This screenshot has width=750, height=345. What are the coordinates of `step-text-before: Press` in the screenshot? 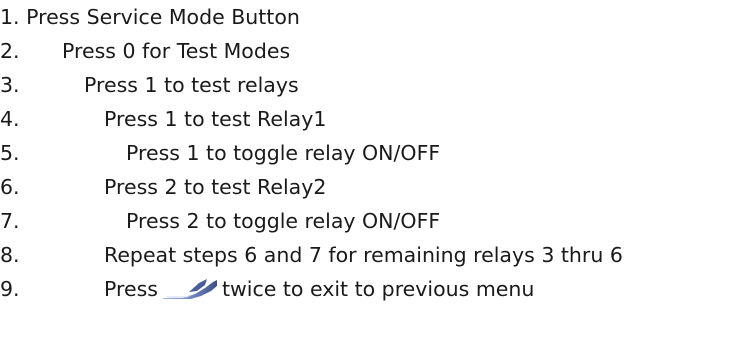 It's located at (131, 289).